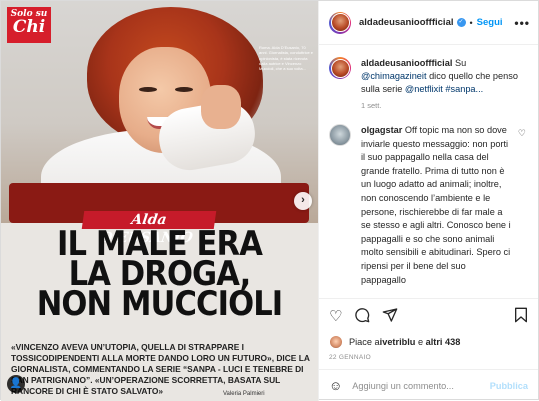 The height and width of the screenshot is (401, 539). Describe the element at coordinates (362, 316) in the screenshot. I see `comment-icon` at that location.